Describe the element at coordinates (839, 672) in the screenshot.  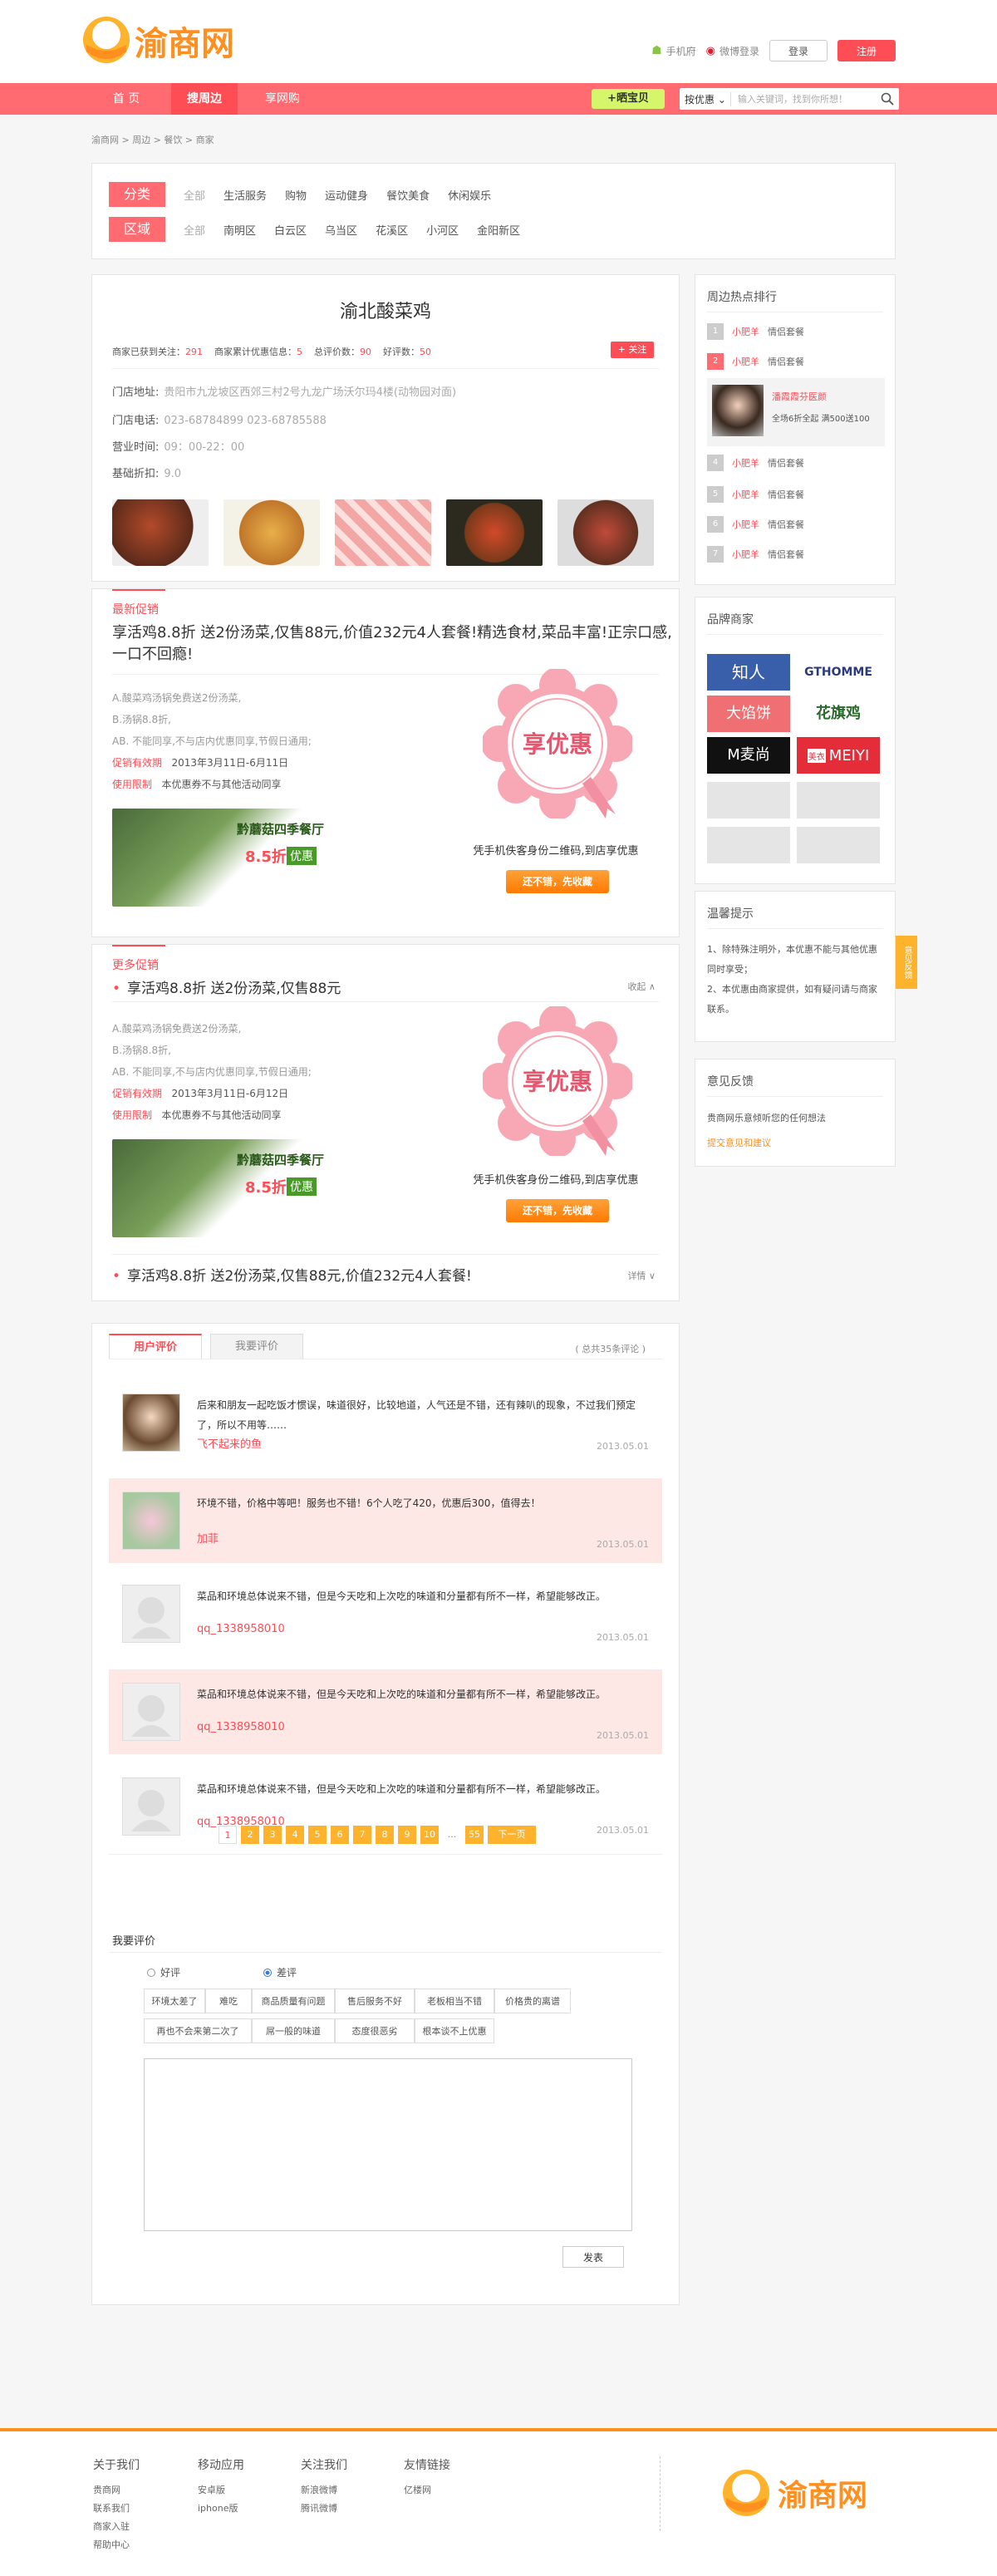
I see `brand-logo: GTHOMME` at that location.